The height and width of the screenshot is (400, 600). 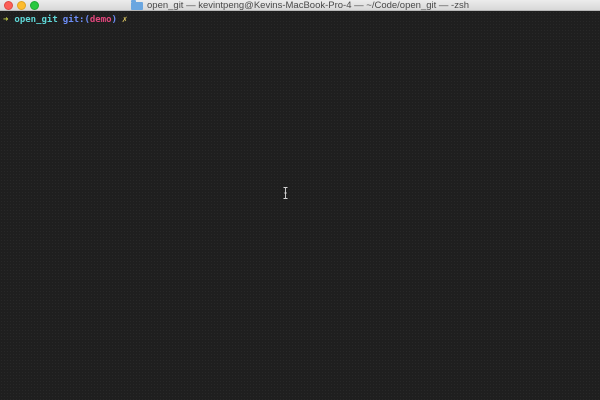 I want to click on prompt-git-label: git:, so click(x=73, y=20).